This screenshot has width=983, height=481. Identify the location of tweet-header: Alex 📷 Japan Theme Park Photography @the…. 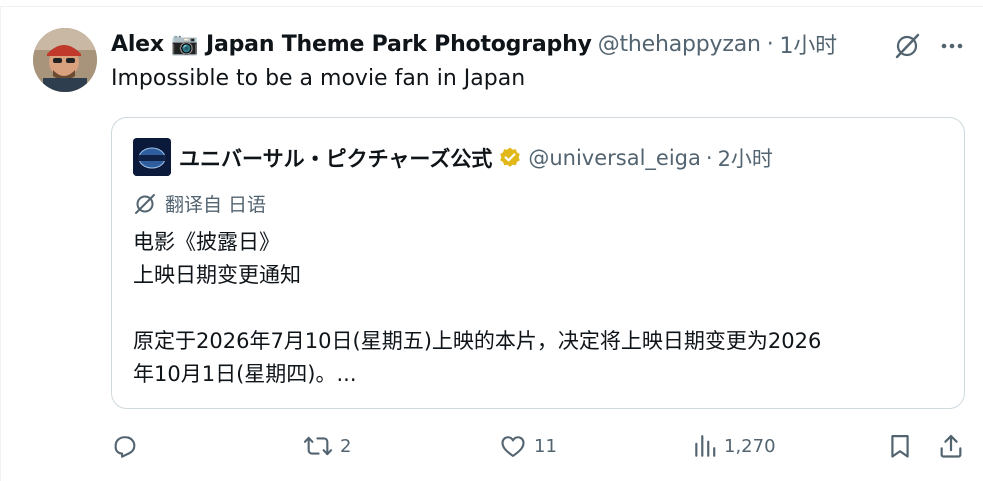
(474, 44).